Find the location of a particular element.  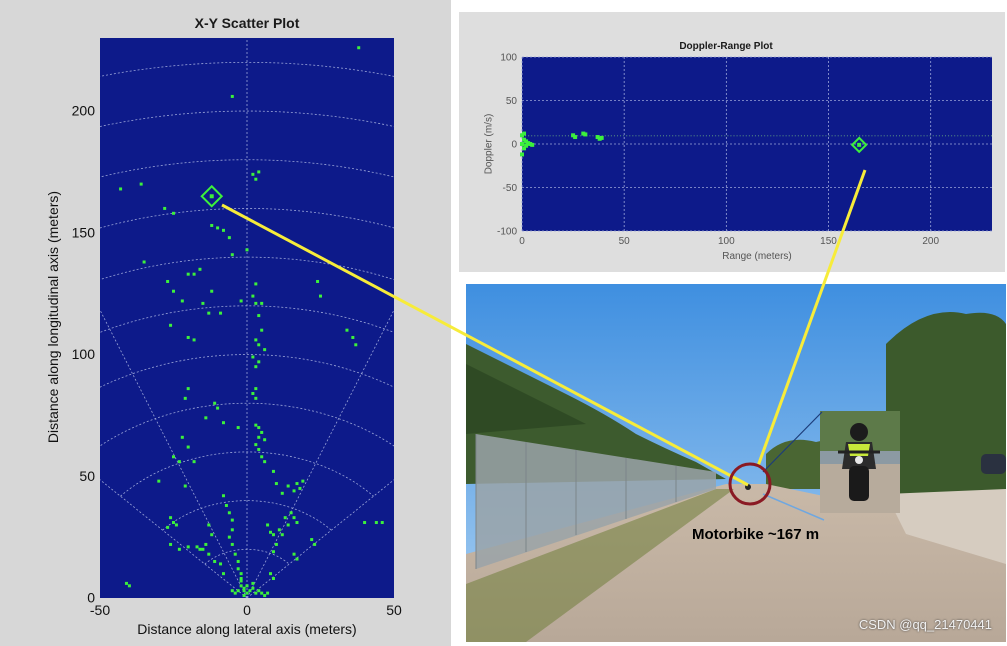

y-tick-label: 200 is located at coordinates (84, 111).